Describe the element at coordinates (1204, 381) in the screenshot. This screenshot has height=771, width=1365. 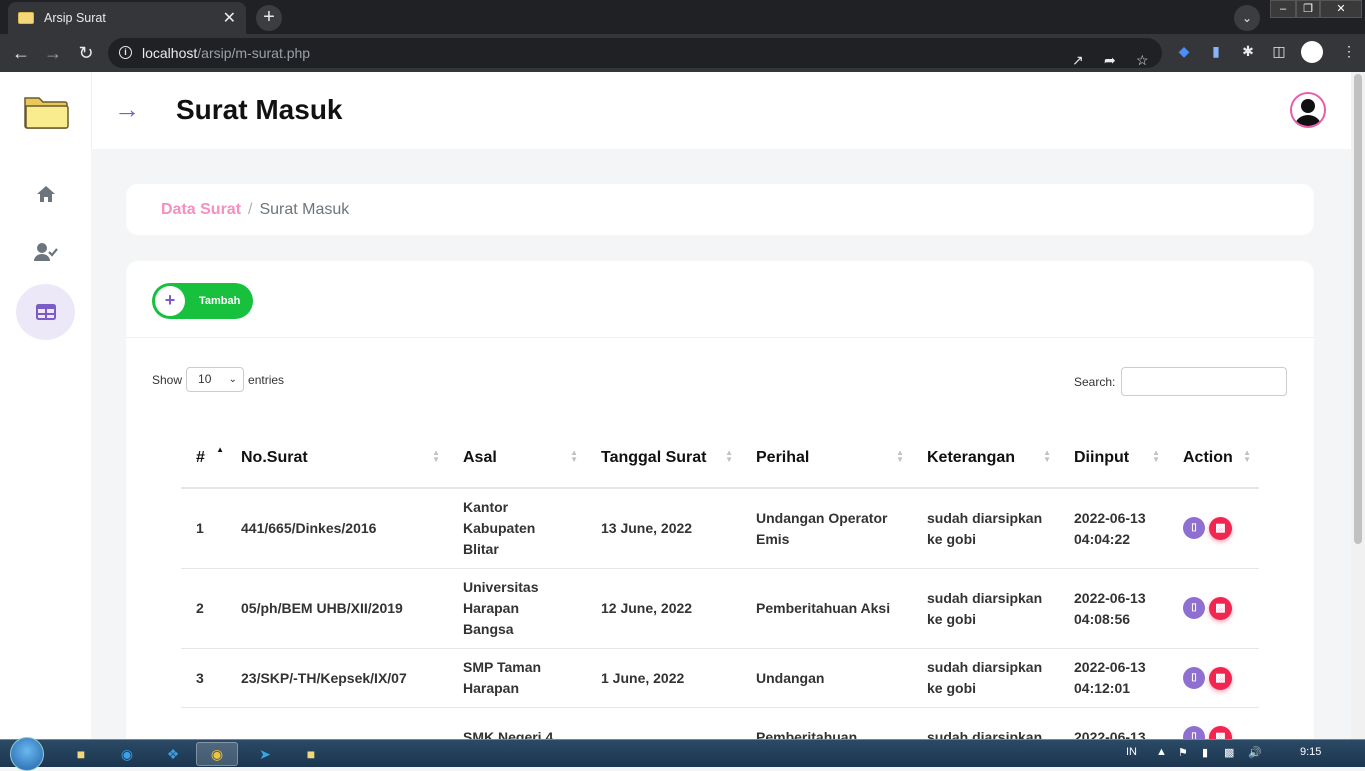
I see `search-input` at that location.